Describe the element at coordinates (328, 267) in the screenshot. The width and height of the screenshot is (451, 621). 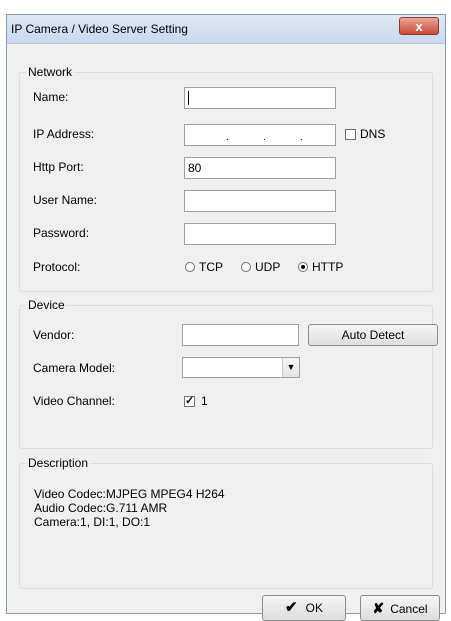
I see `protocol-http-label: HTTP` at that location.